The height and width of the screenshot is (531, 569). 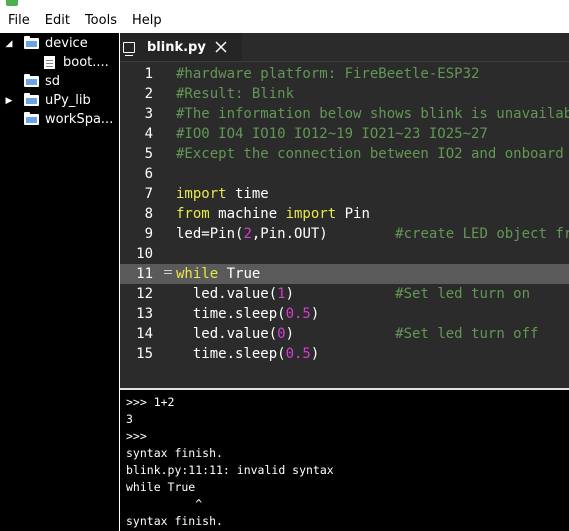 I want to click on line-number: 1, so click(x=148, y=74).